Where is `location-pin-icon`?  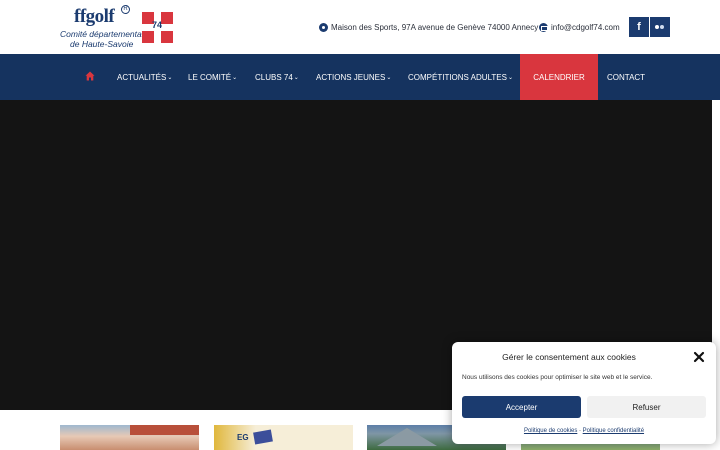 location-pin-icon is located at coordinates (323, 27).